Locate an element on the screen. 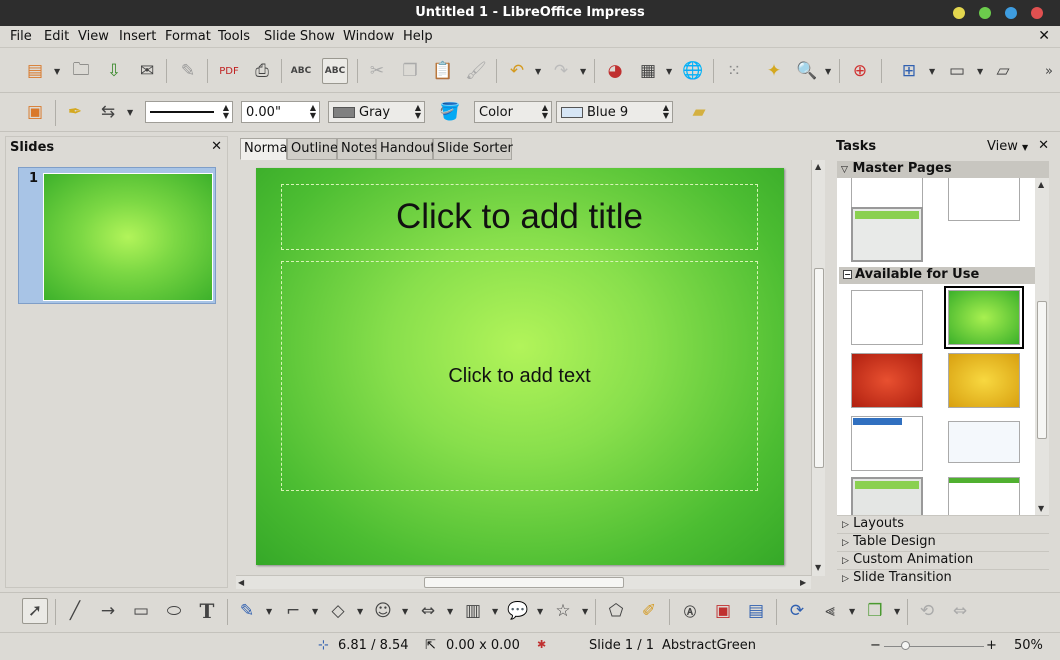 The image size is (1060, 660). tab-handout: Handout is located at coordinates (406, 149).